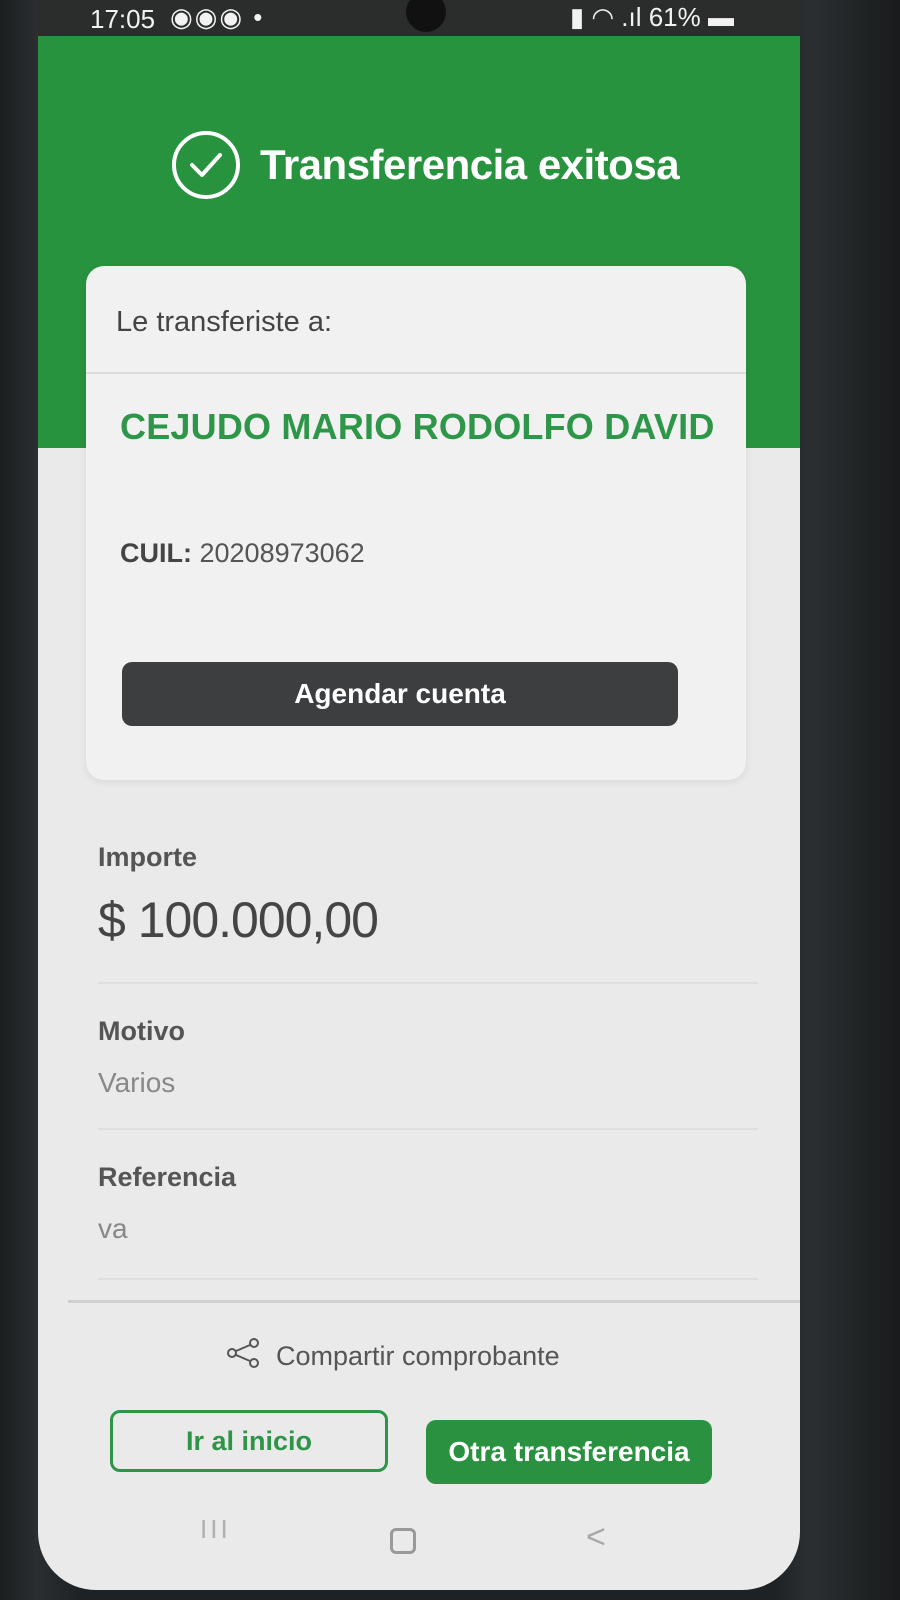 The height and width of the screenshot is (1600, 900). Describe the element at coordinates (243, 1356) in the screenshot. I see `share-icon` at that location.